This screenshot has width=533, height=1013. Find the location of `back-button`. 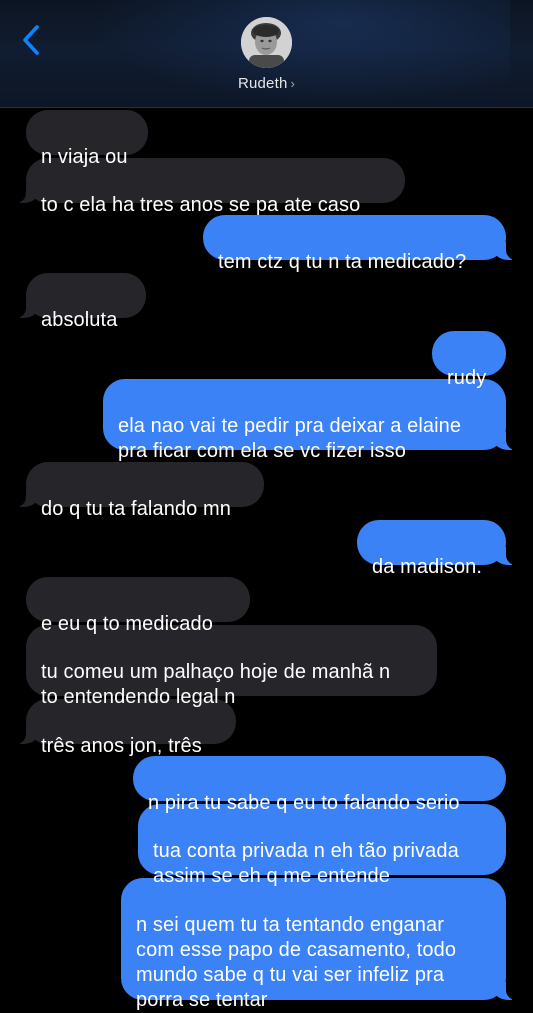

back-button is located at coordinates (31, 40).